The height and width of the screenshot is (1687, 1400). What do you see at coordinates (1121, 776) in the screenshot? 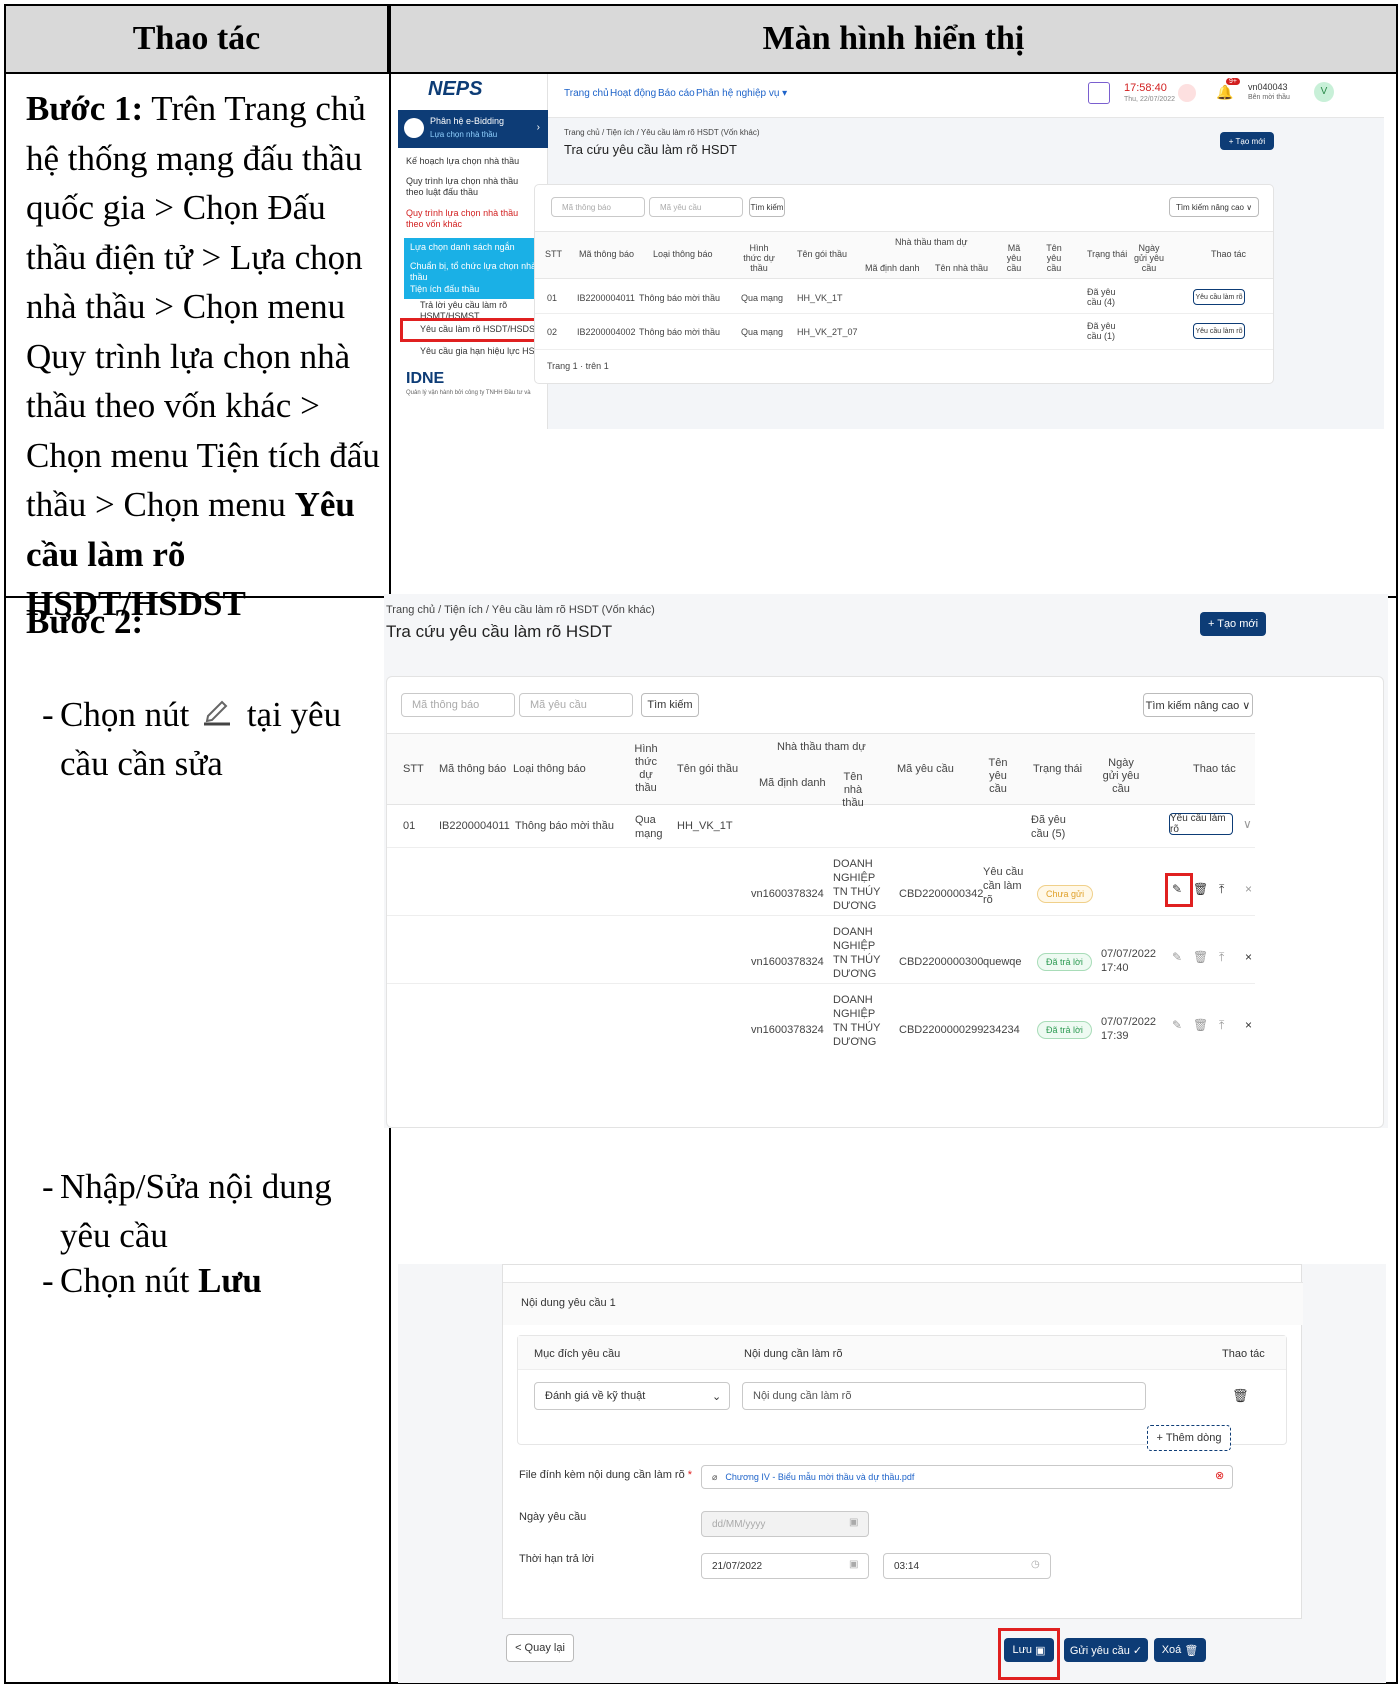
I see `th2-date: Ngày gửi yêu cầu` at bounding box center [1121, 776].